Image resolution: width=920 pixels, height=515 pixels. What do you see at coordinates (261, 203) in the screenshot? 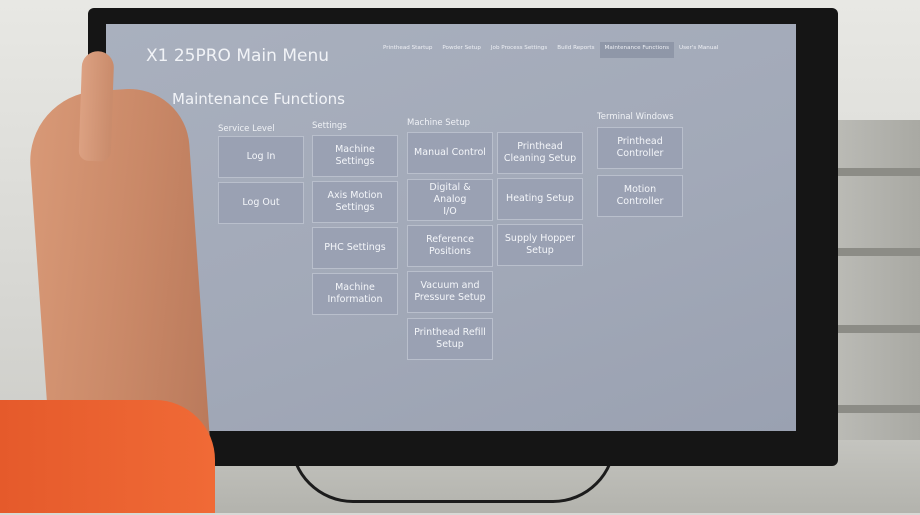
I see `log-out-button: Log Out` at bounding box center [261, 203].